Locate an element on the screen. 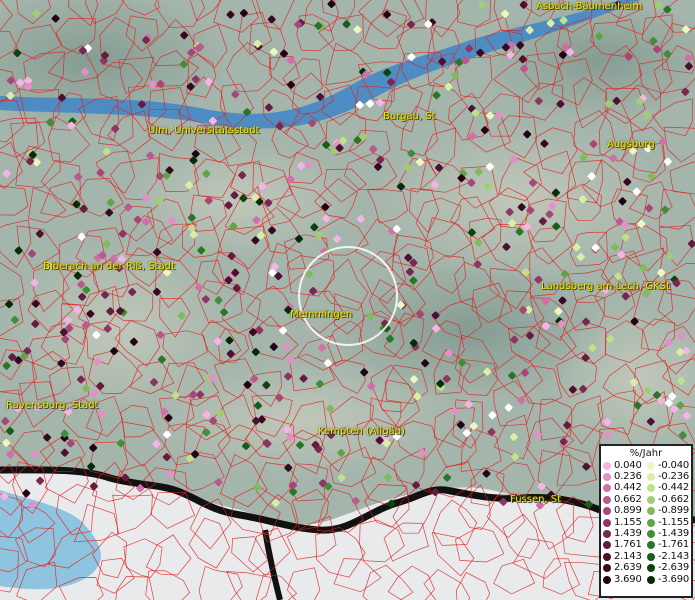 The height and width of the screenshot is (600, 695). city-label-biberach: Biberach an der Riß, Stadt is located at coordinates (109, 266).